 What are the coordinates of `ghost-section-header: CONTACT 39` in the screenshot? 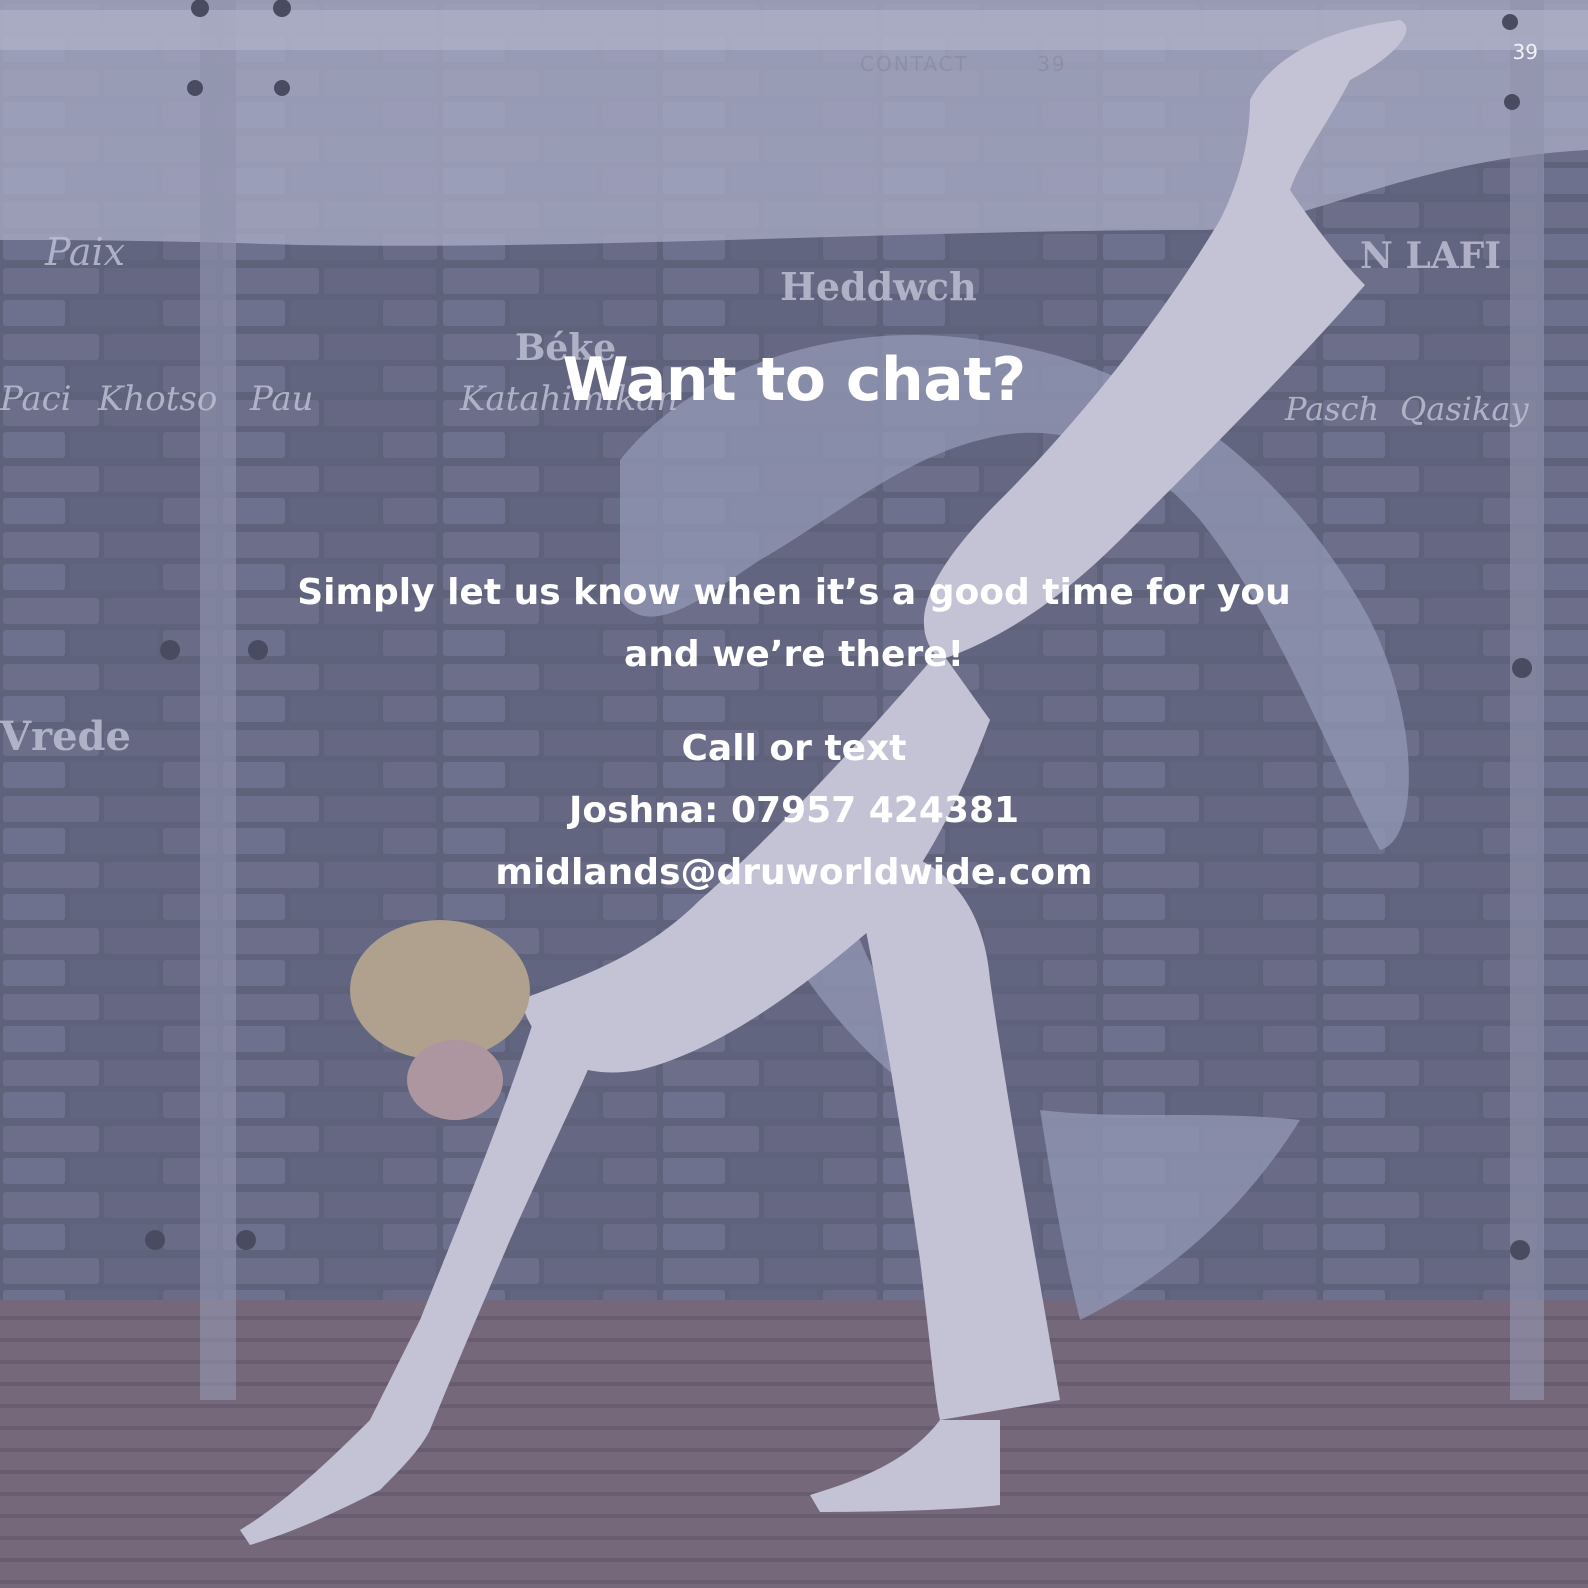 It's located at (963, 64).